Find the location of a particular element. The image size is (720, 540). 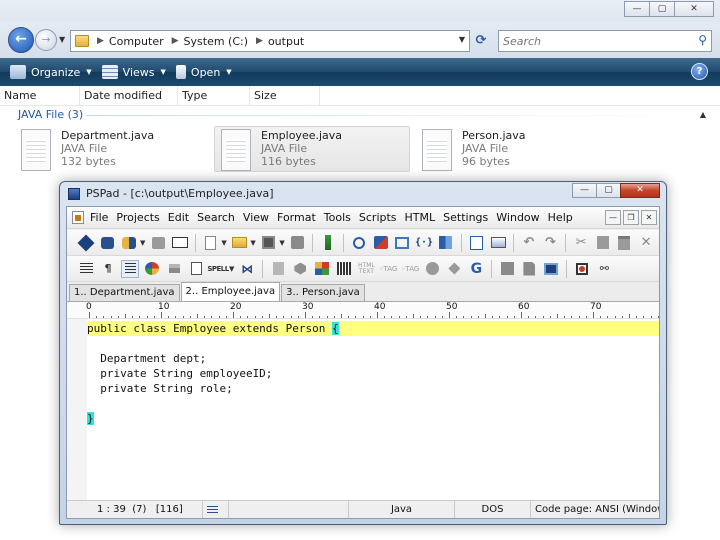

compare-icon: ⋈ is located at coordinates (247, 269).